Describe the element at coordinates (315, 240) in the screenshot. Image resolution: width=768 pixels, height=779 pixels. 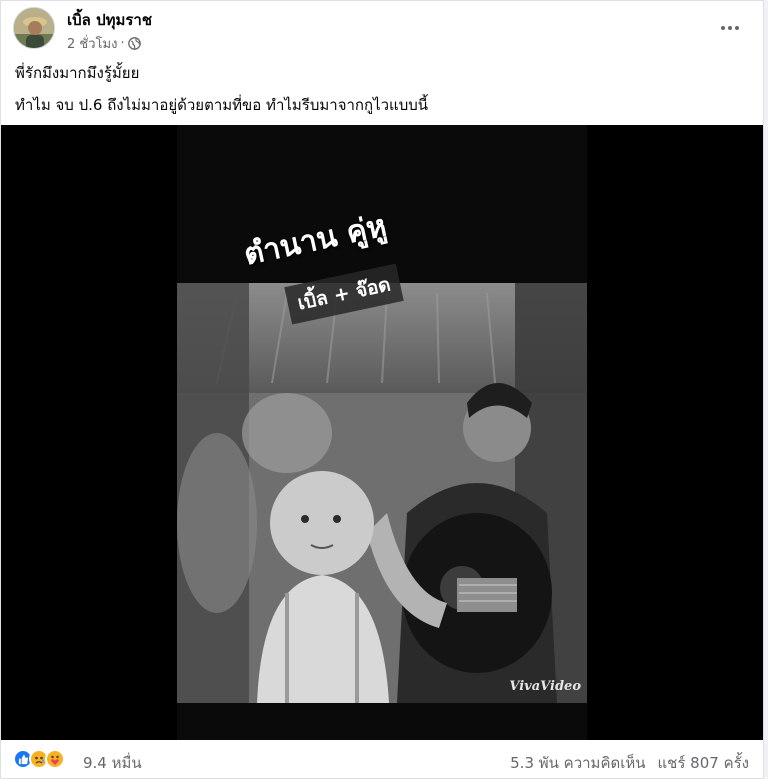
I see `video-title-overlay: ตำนาน คู่หู` at that location.